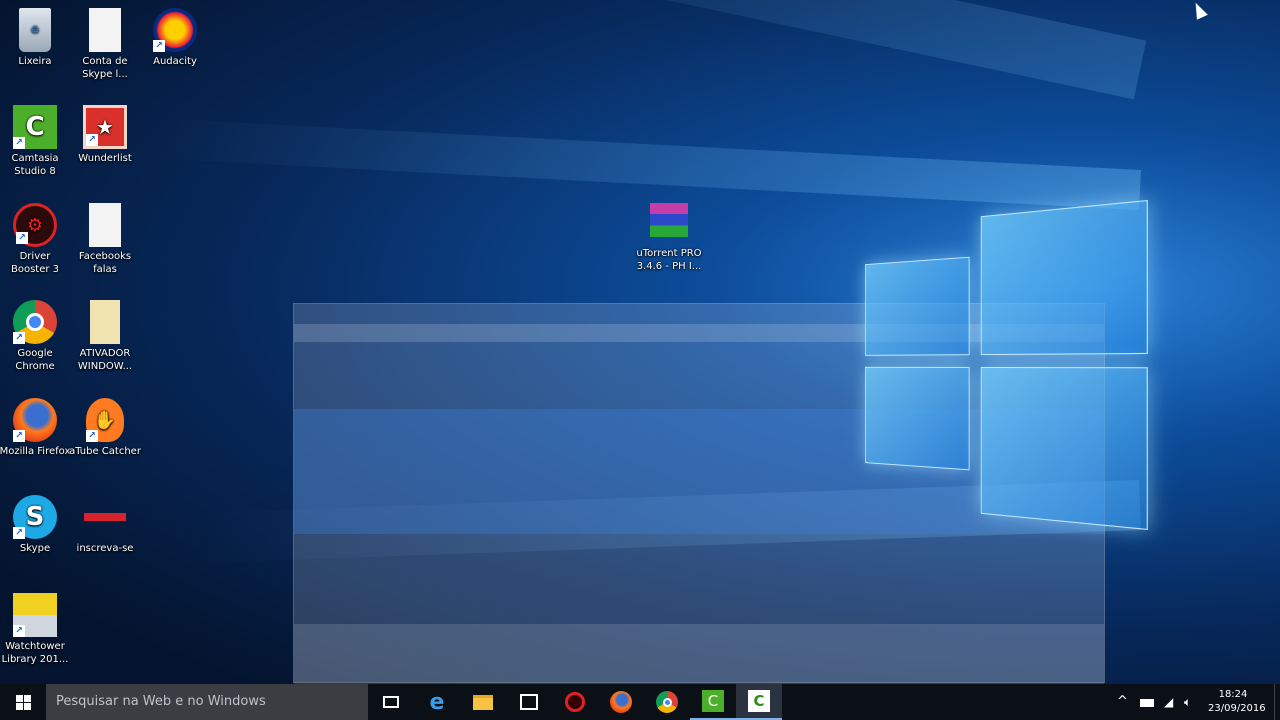  I want to click on clock: 18:24 23/09/2016, so click(1237, 702).